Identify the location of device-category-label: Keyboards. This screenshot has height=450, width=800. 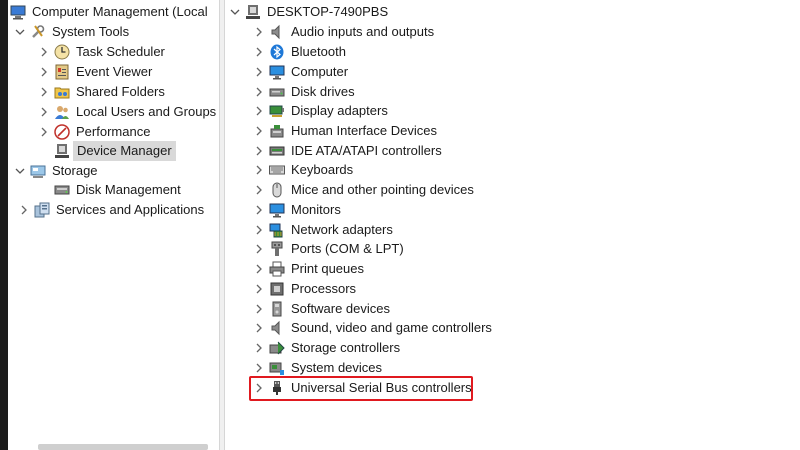
(322, 169).